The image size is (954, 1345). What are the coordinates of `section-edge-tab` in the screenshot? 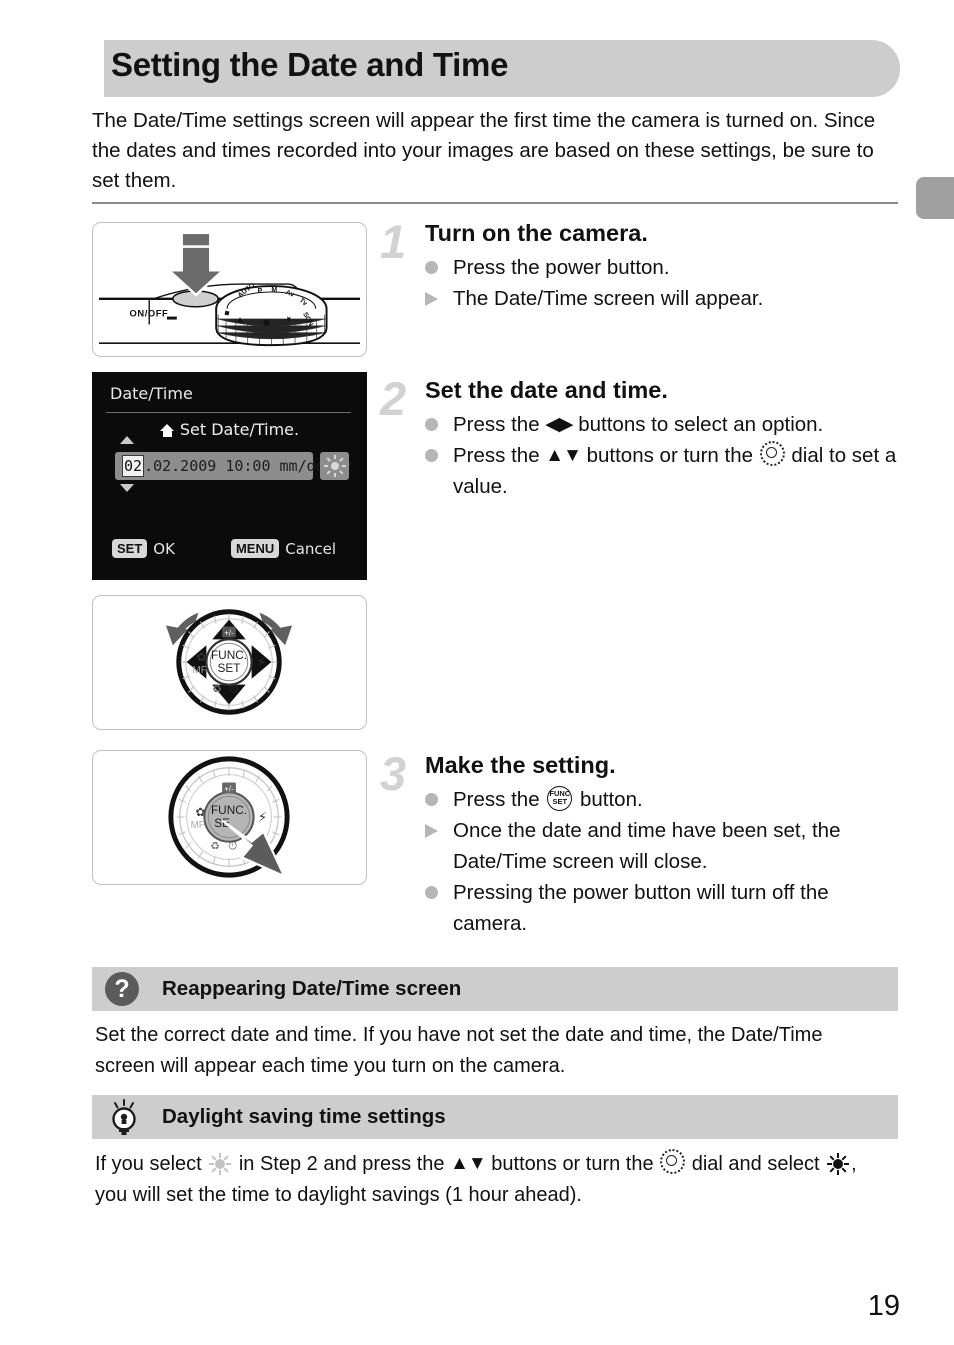 It's located at (935, 198).